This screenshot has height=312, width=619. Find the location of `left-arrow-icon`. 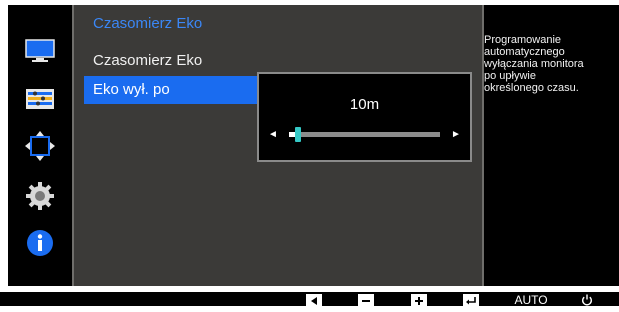

left-arrow-icon is located at coordinates (314, 301).